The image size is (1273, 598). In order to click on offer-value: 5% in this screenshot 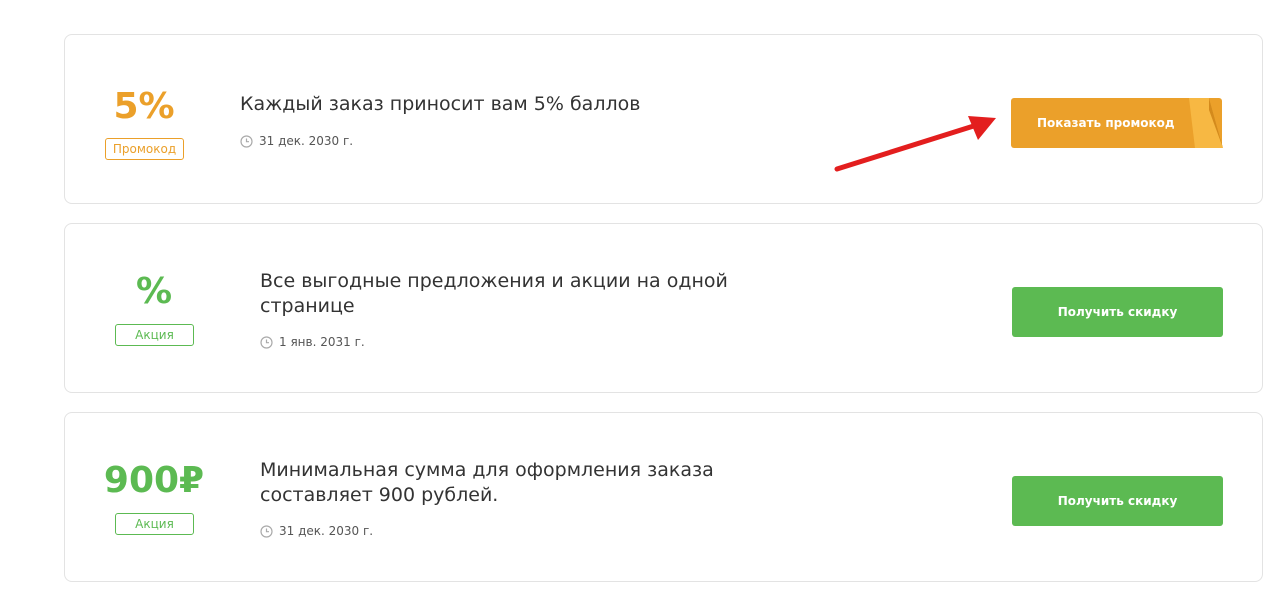, I will do `click(144, 106)`.